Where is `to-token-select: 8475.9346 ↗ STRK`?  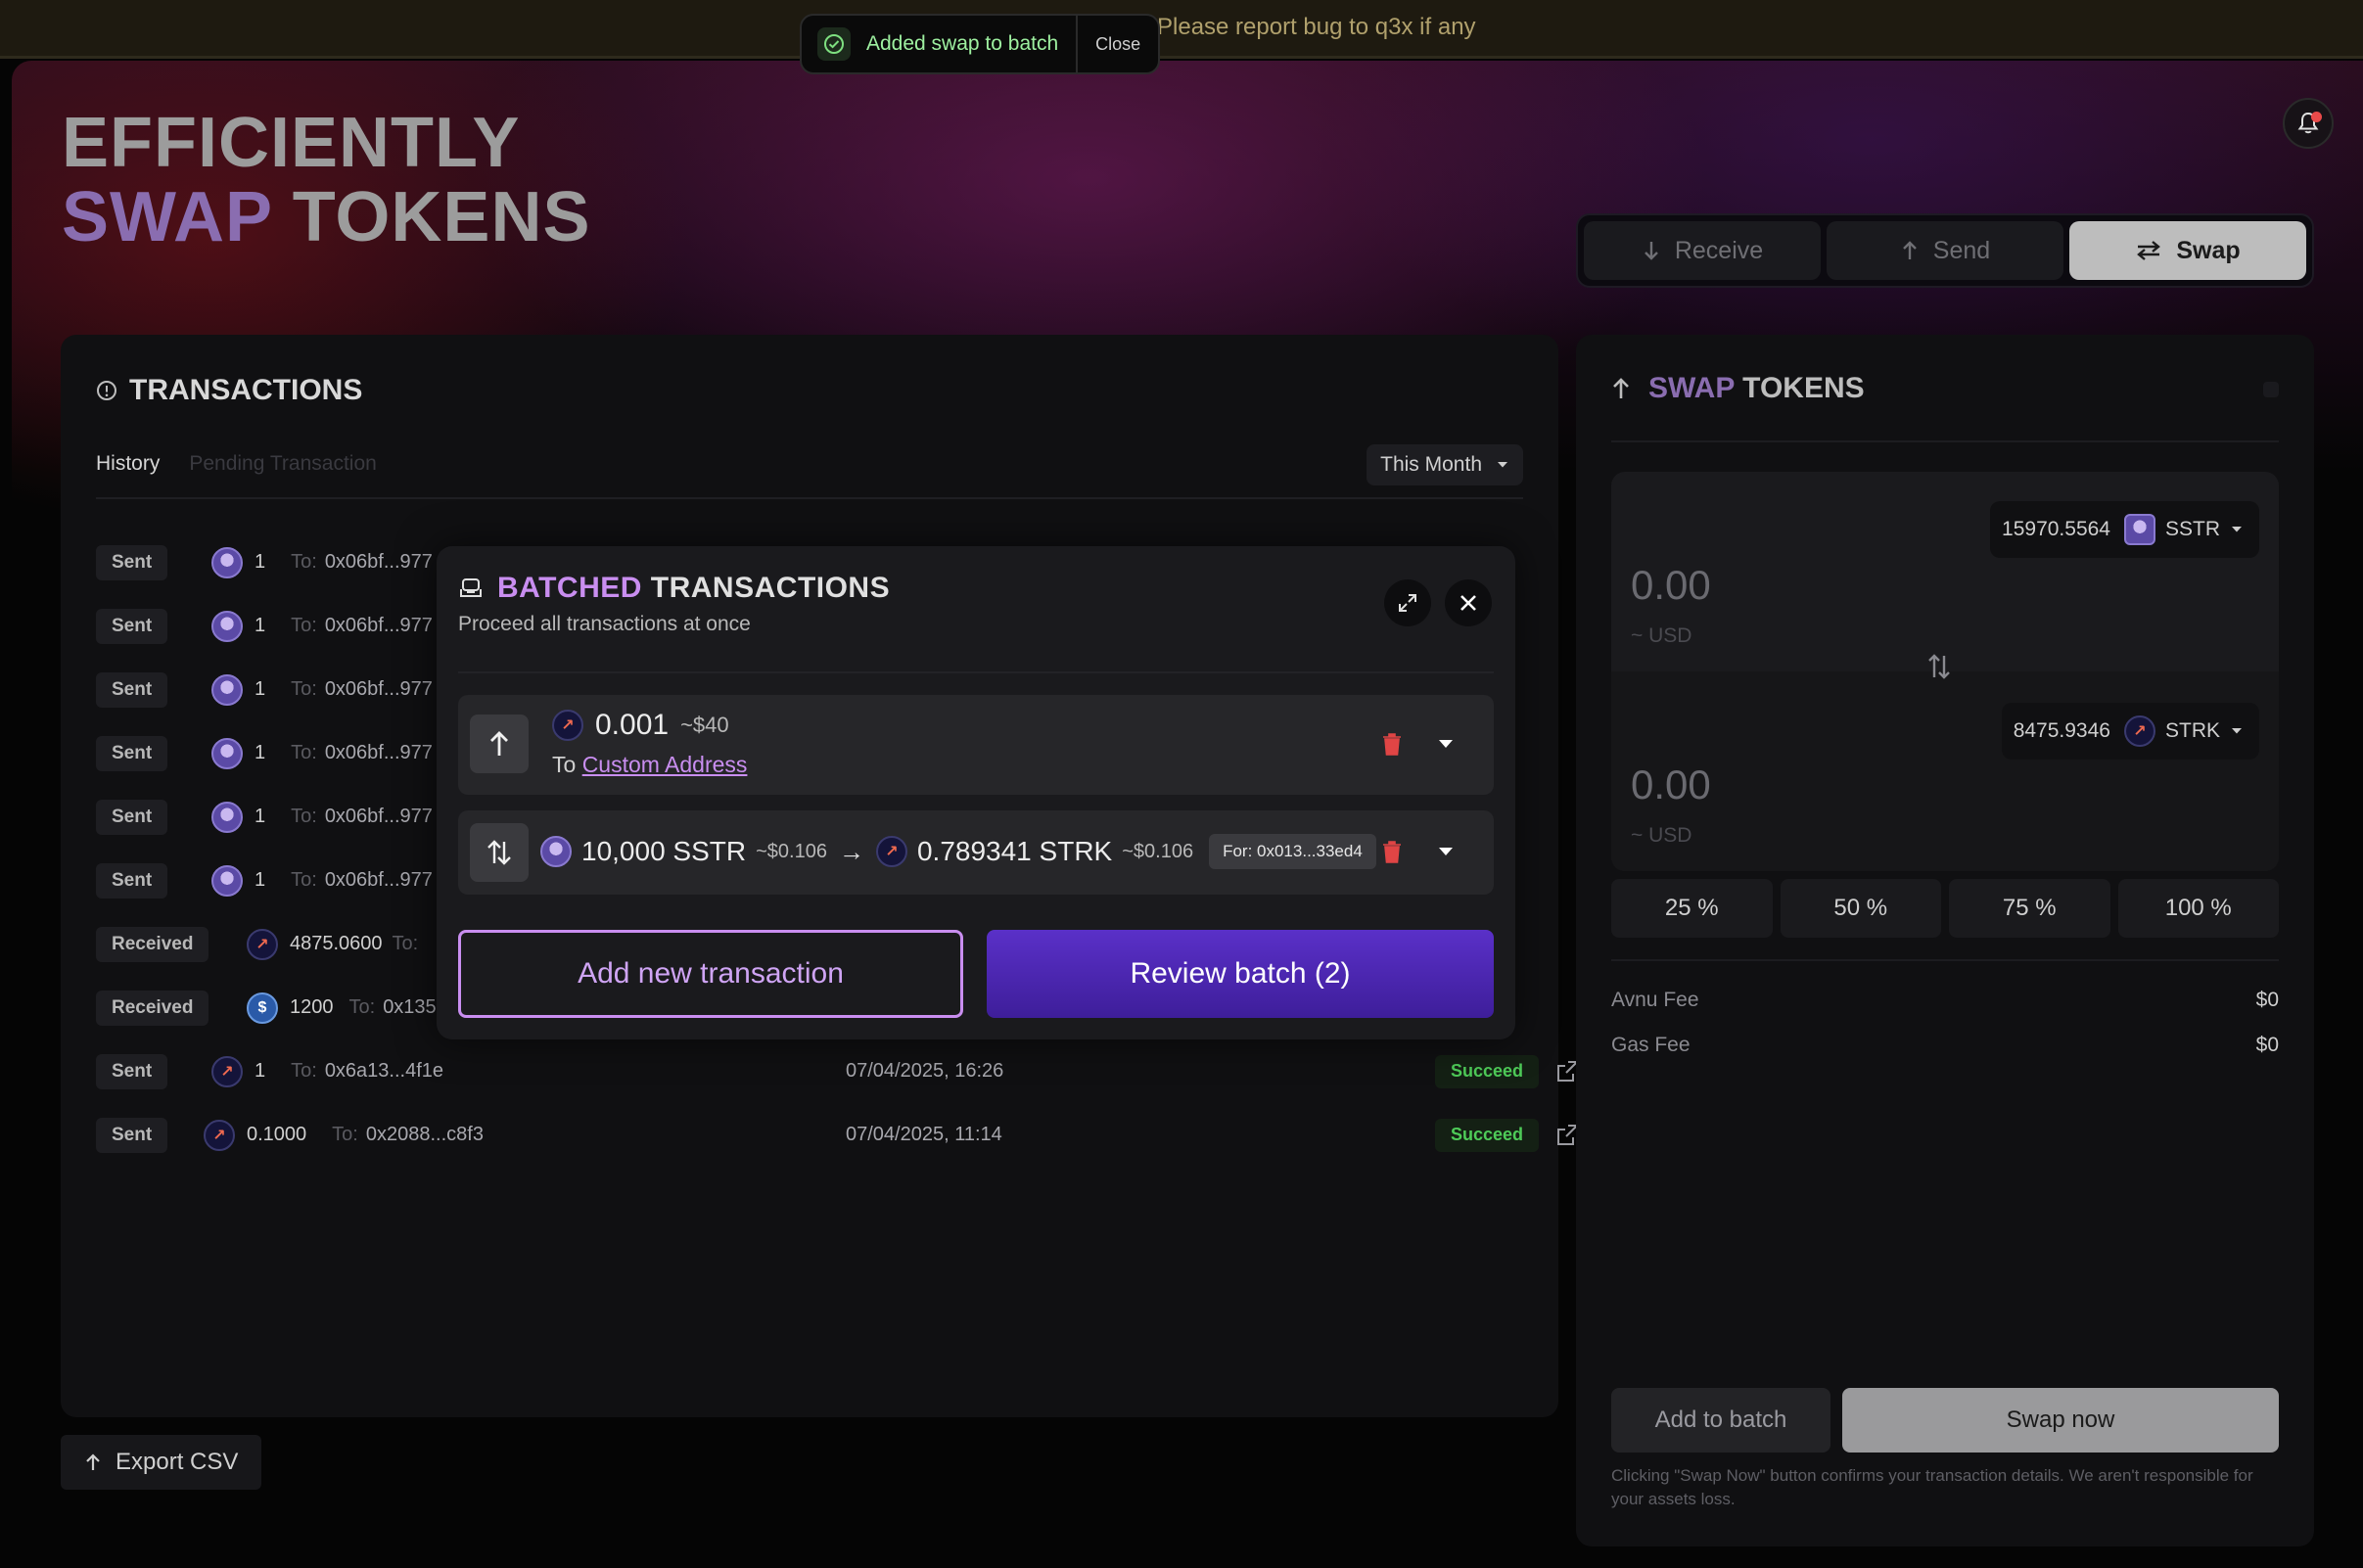 to-token-select: 8475.9346 ↗ STRK is located at coordinates (2130, 731).